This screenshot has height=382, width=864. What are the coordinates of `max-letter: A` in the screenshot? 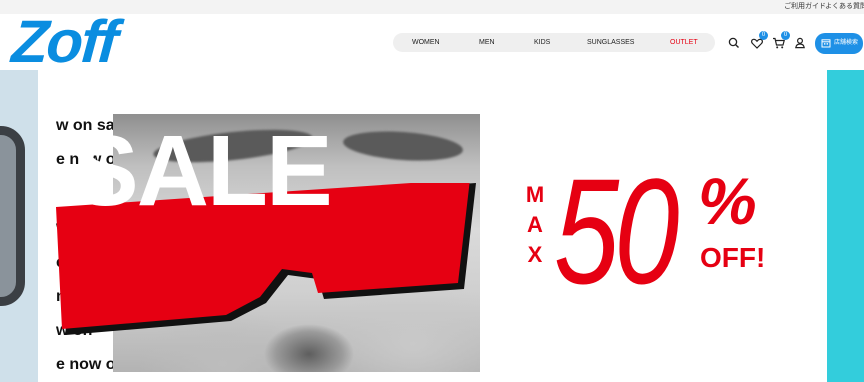 It's located at (535, 224).